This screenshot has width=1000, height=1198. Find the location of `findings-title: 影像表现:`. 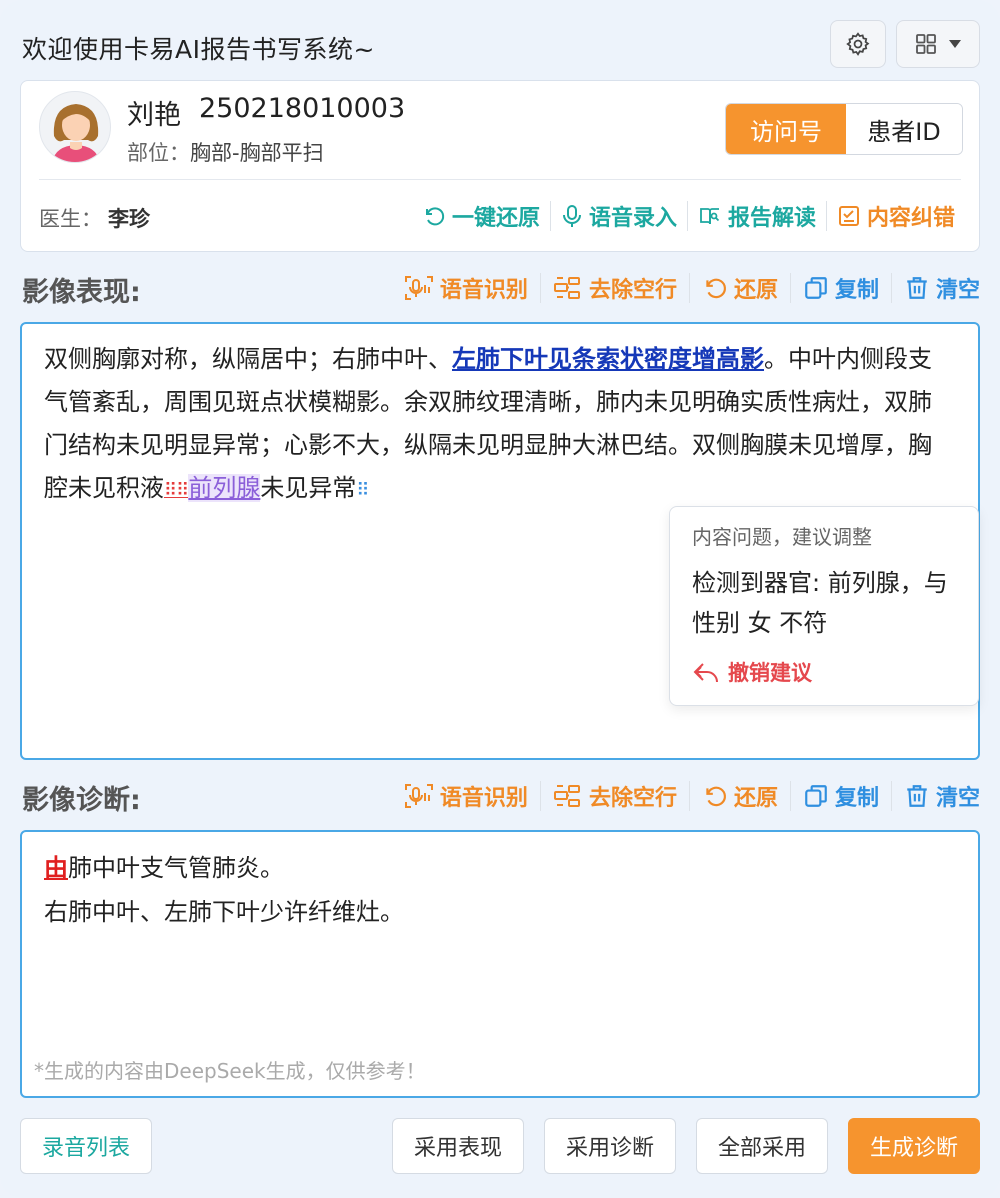

findings-title: 影像表现: is located at coordinates (81, 292).